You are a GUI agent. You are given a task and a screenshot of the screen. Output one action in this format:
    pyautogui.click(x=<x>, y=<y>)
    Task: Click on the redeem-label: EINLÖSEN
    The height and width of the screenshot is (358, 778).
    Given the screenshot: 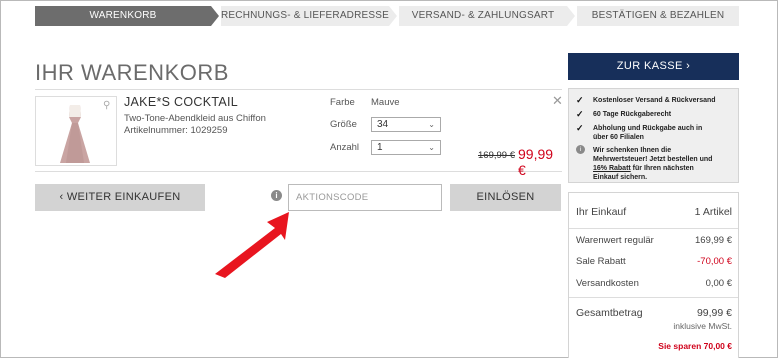 What is the action you would take?
    pyautogui.click(x=505, y=197)
    